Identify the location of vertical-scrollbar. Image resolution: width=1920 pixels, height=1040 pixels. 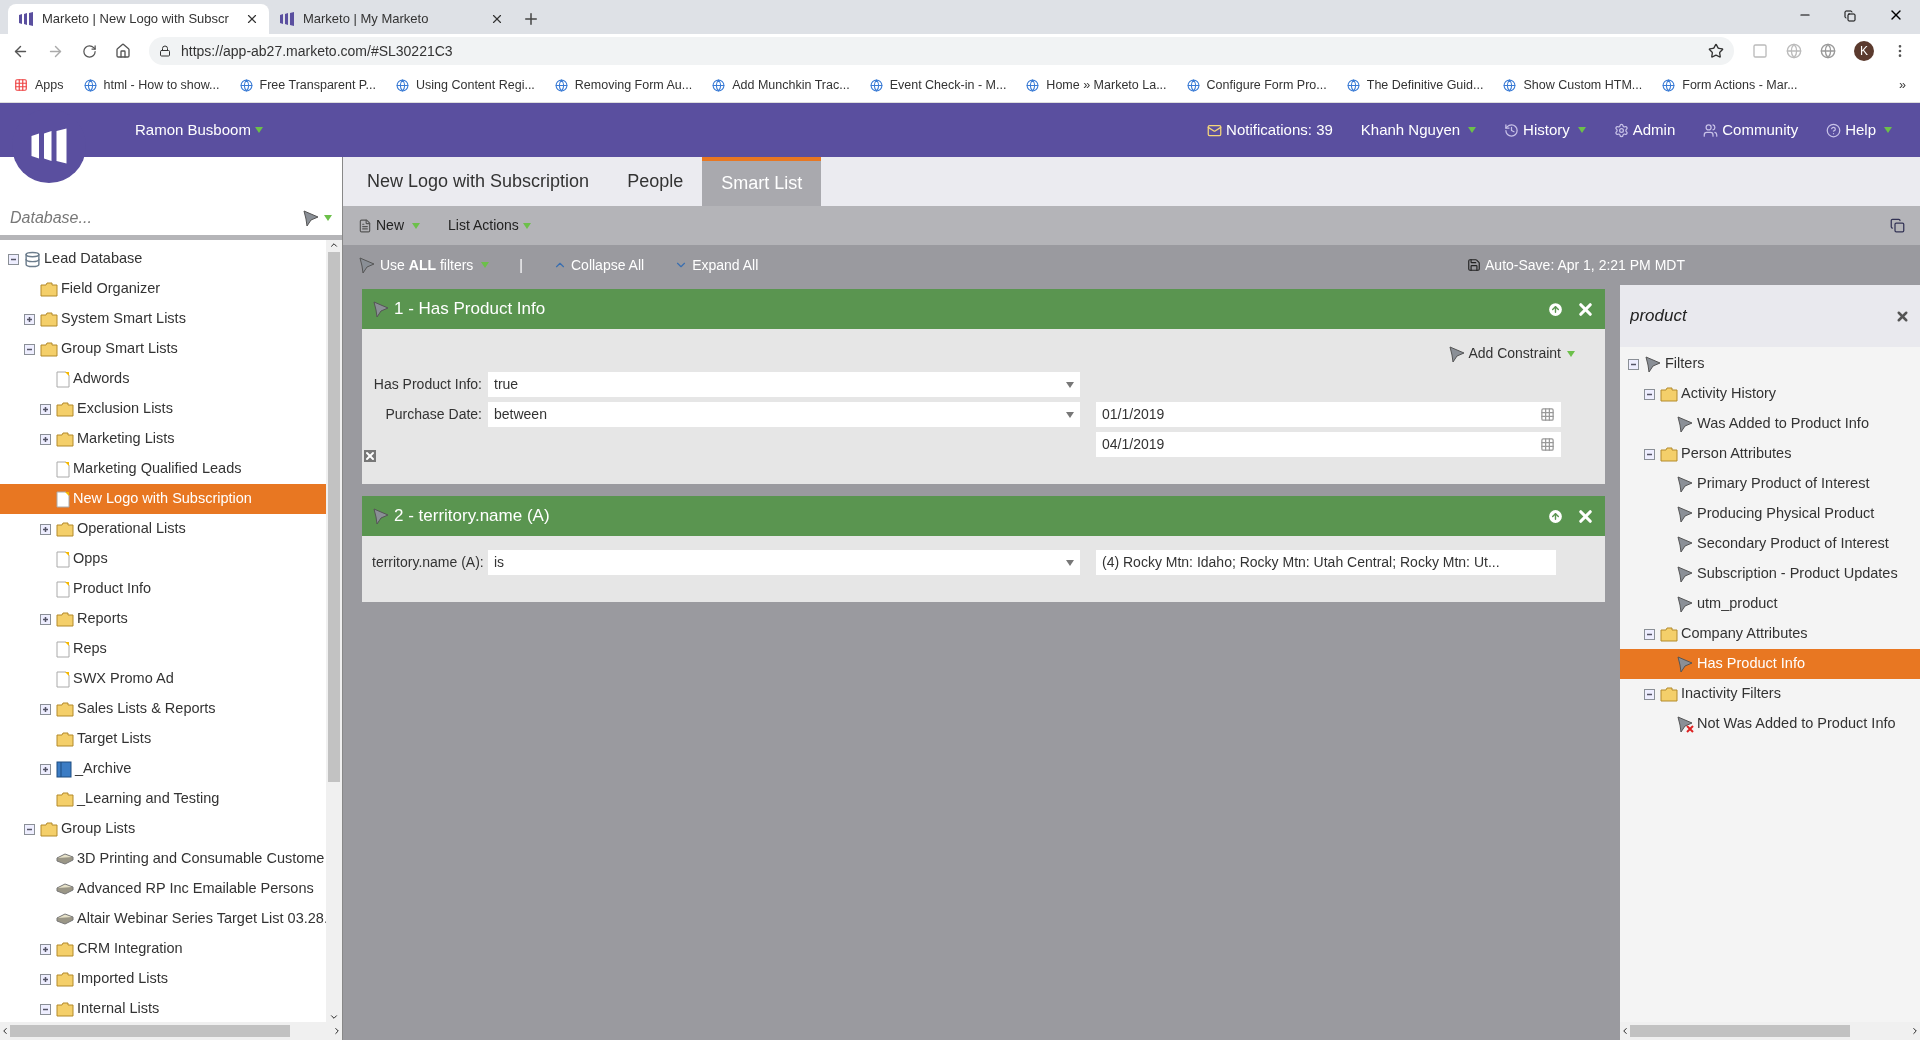
(334, 631).